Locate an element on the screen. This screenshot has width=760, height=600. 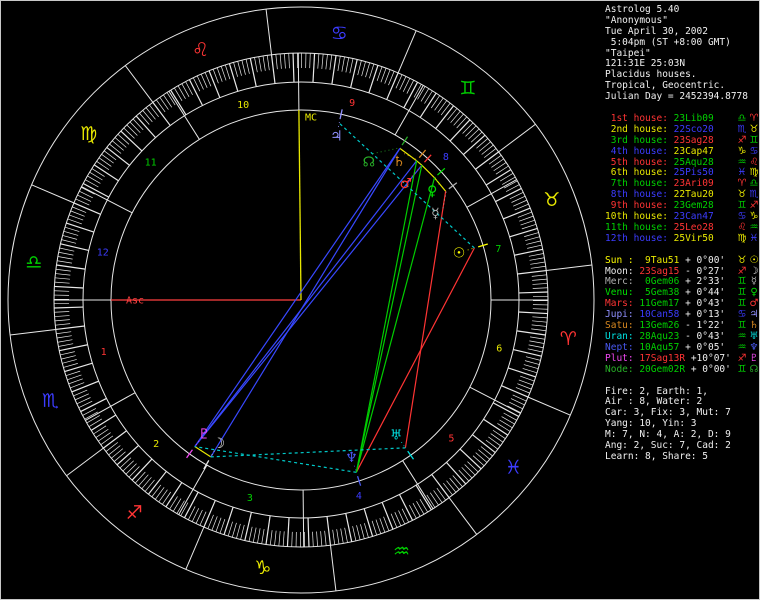
zodiac-tau-glyph: ♉ is located at coordinates (551, 200).